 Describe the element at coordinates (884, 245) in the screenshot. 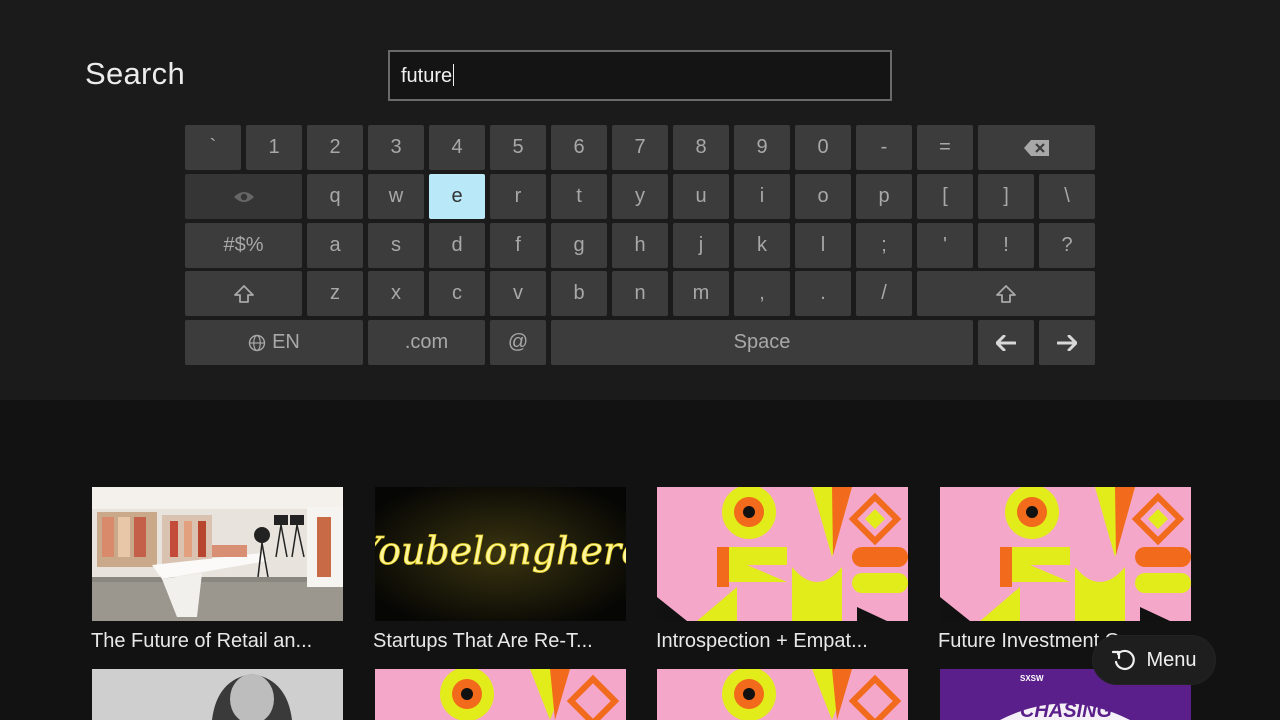

I see `key-semicolon: ;` at that location.